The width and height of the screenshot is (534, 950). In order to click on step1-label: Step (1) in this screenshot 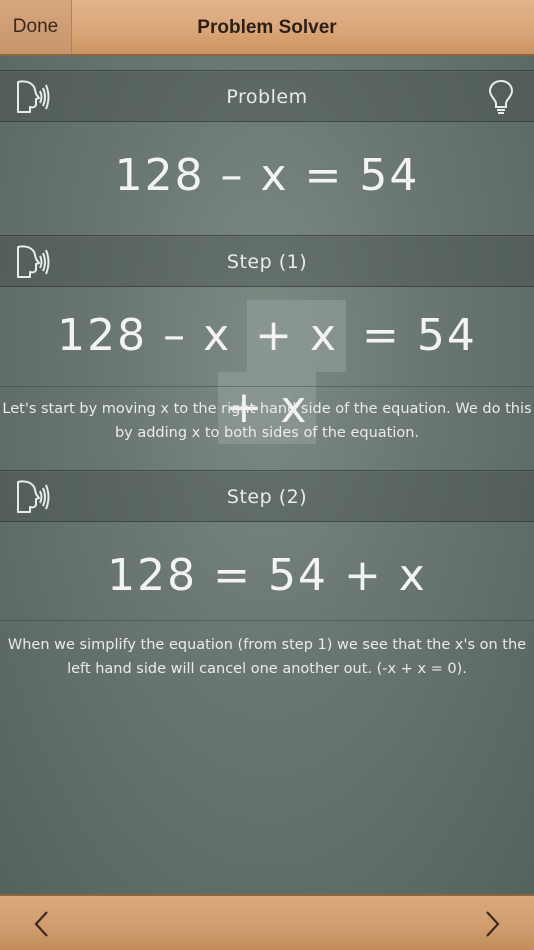, I will do `click(267, 262)`.